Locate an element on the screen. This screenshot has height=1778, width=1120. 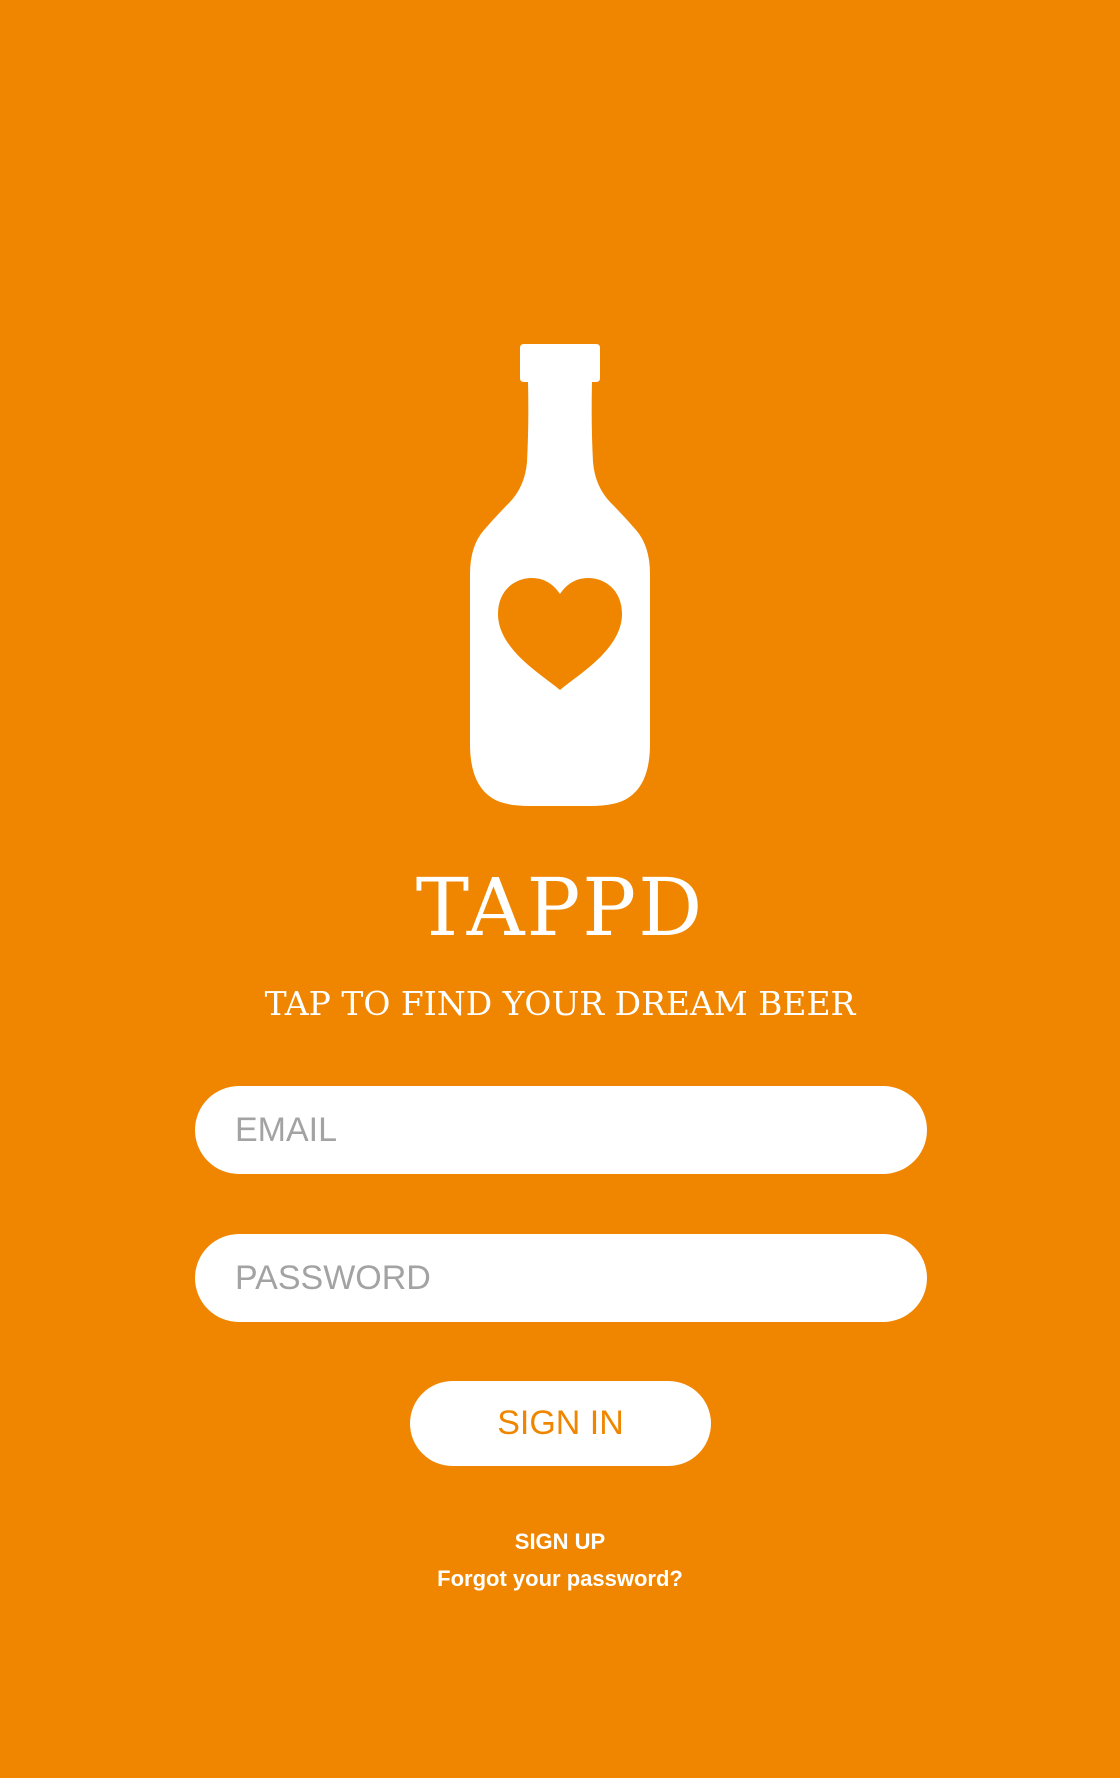
app-title: TAPPD is located at coordinates (560, 907).